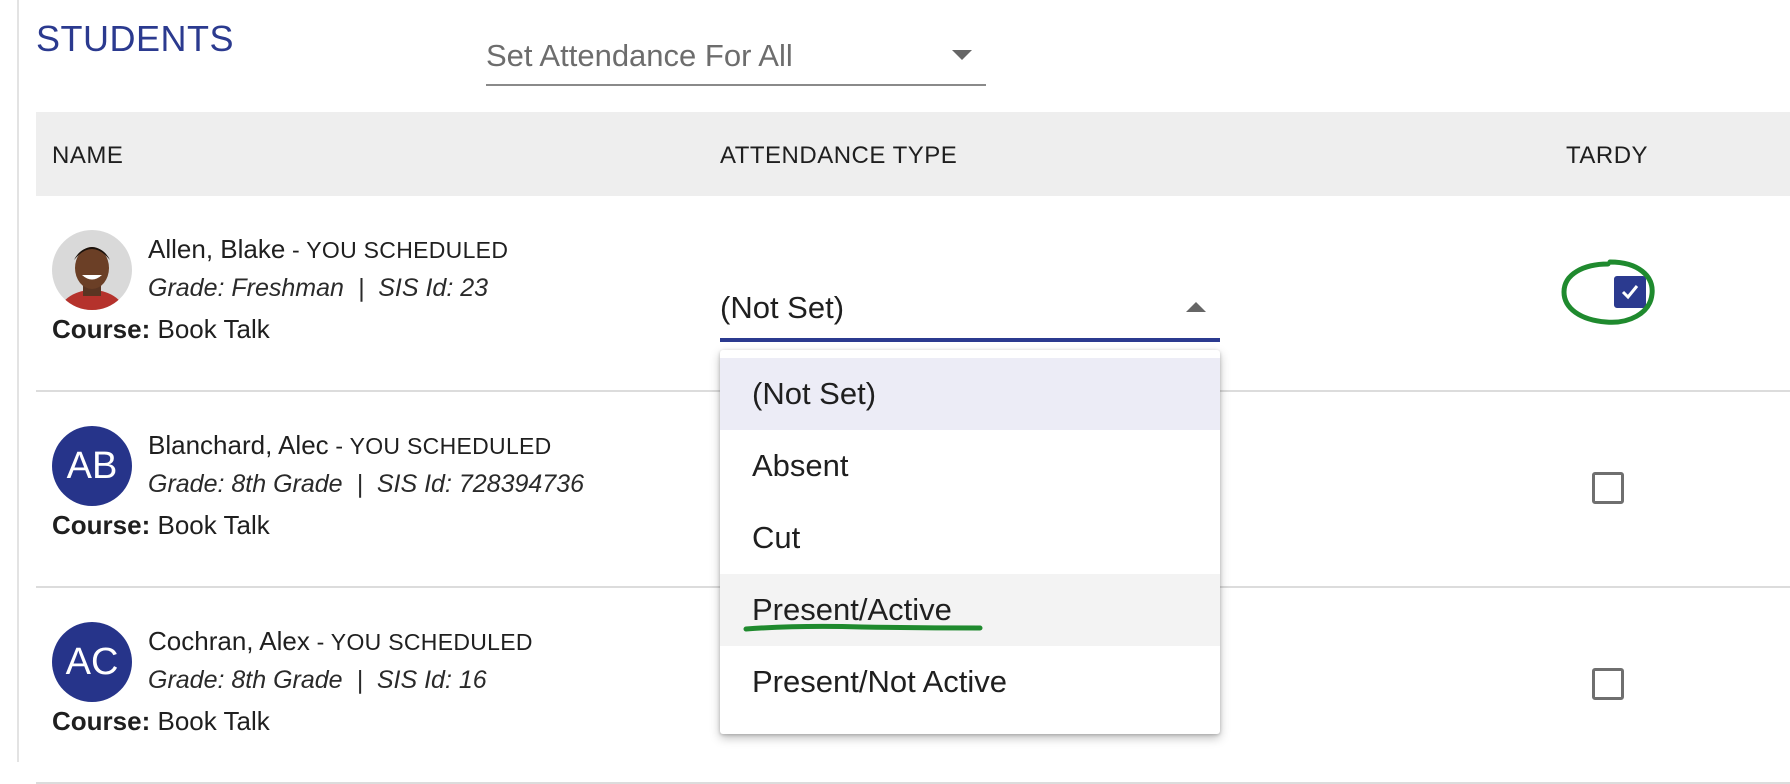 Image resolution: width=1790 pixels, height=784 pixels. Describe the element at coordinates (431, 680) in the screenshot. I see `student-sis-id: SIS Id: 16` at that location.